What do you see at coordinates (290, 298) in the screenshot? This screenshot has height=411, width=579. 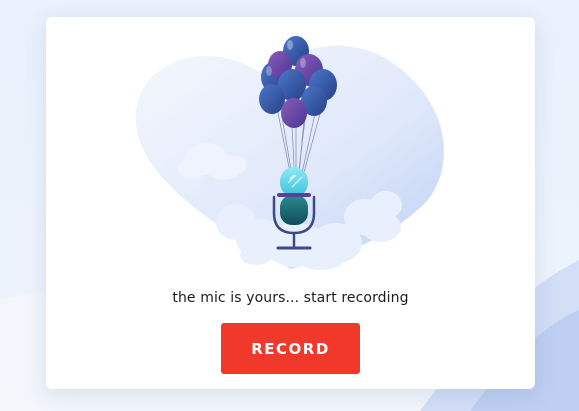 I see `prompt-text: the mic is yours... start recording` at bounding box center [290, 298].